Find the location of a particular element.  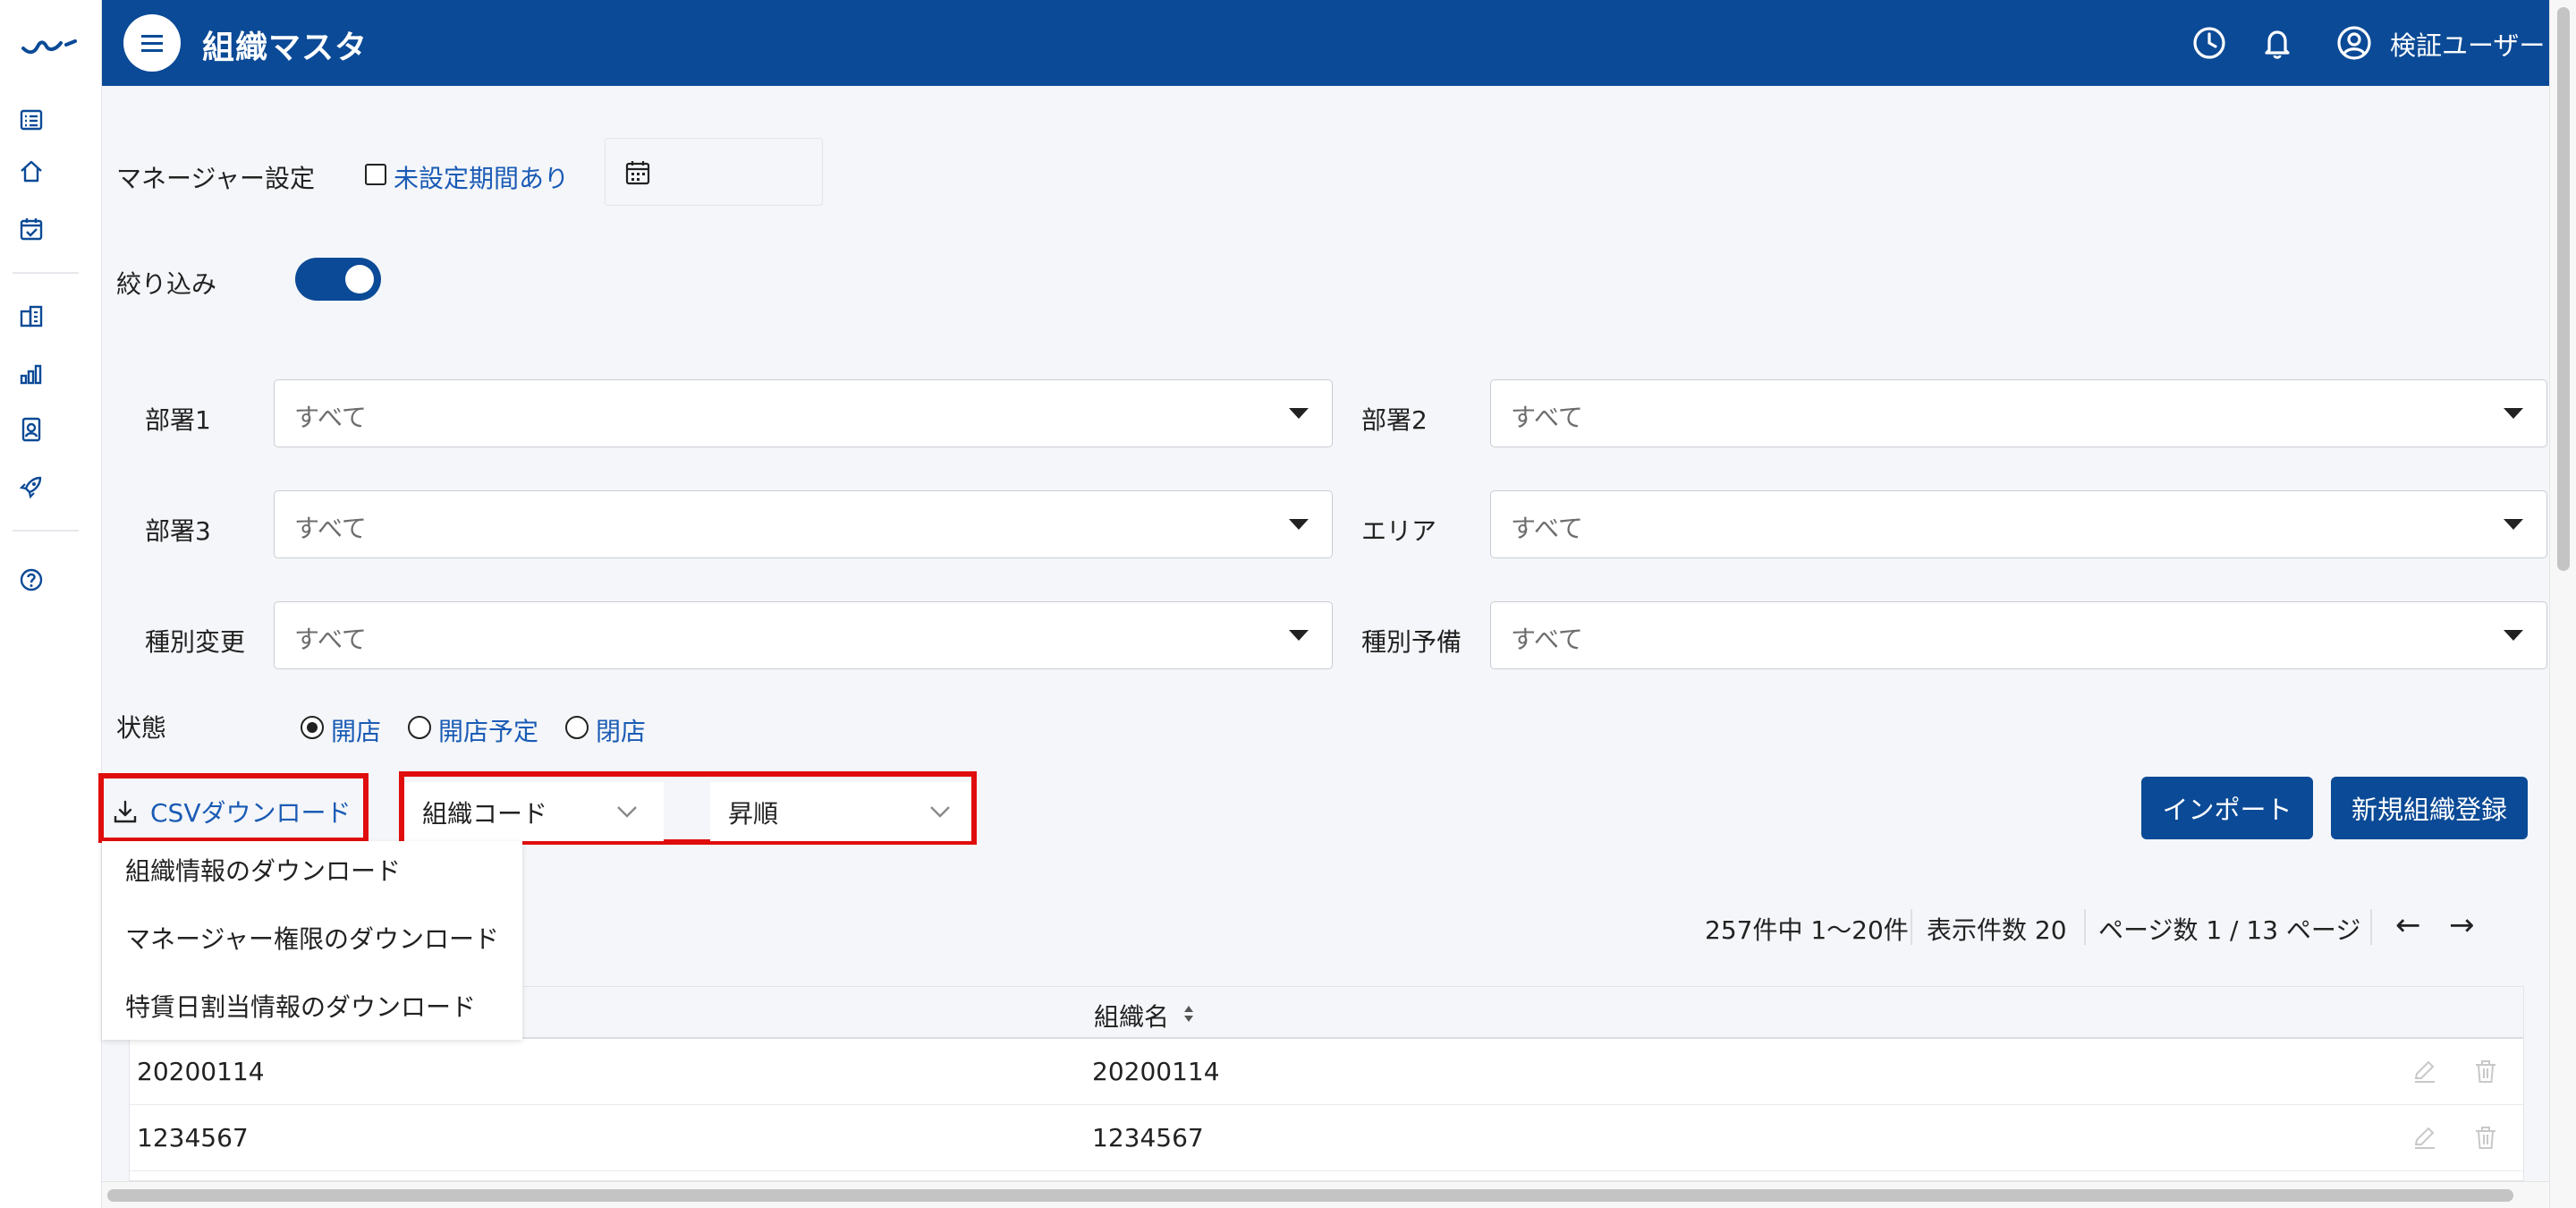

help-icon is located at coordinates (31, 580).